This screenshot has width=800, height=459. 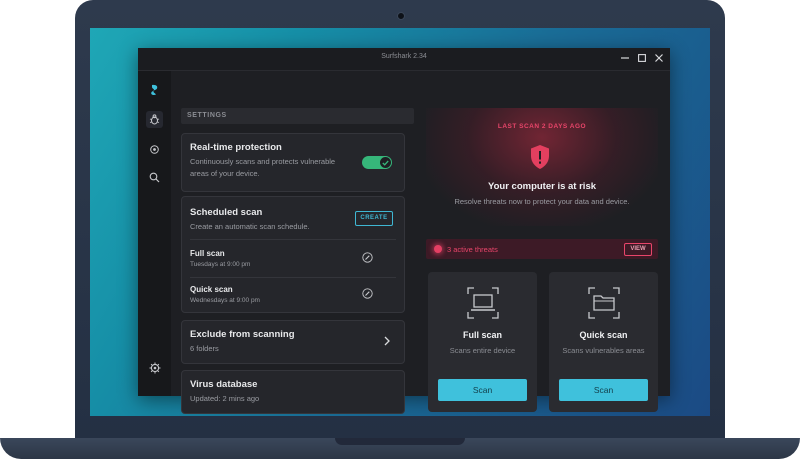 I want to click on chevron-right-icon, so click(x=387, y=341).